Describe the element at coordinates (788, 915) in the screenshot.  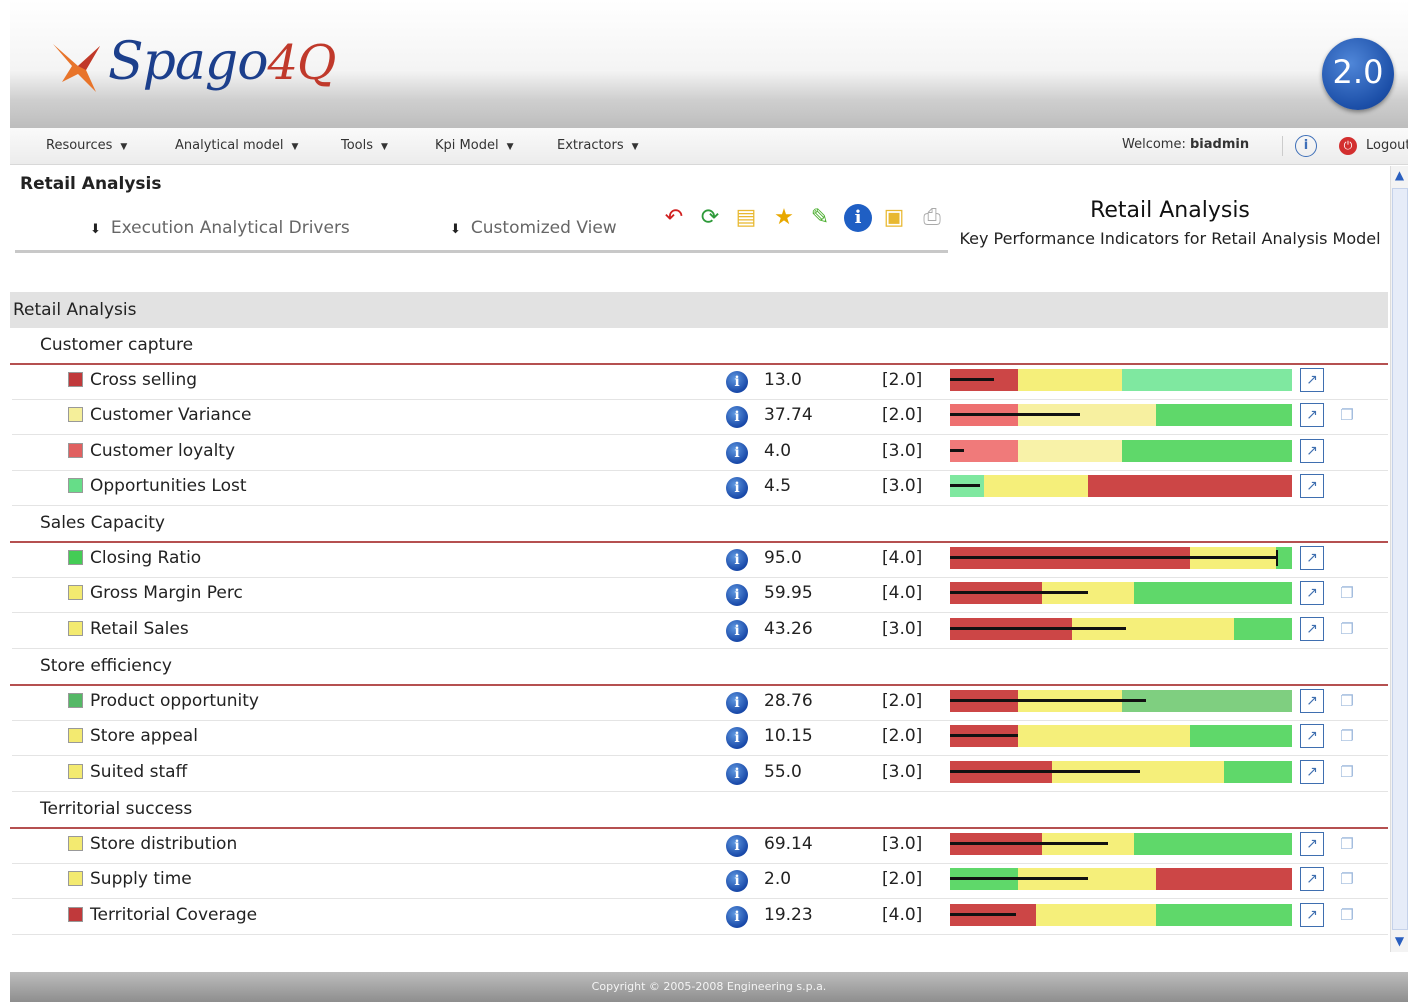
I see `kpi-value: 19.23` at that location.